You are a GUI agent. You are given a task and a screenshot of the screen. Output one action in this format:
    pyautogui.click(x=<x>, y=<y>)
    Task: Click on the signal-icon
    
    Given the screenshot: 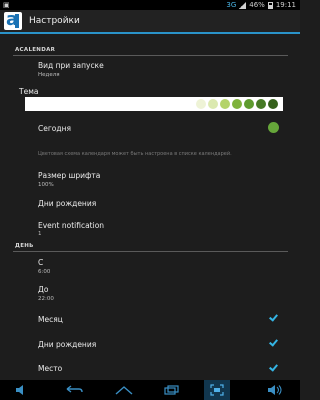 What is the action you would take?
    pyautogui.click(x=243, y=5)
    